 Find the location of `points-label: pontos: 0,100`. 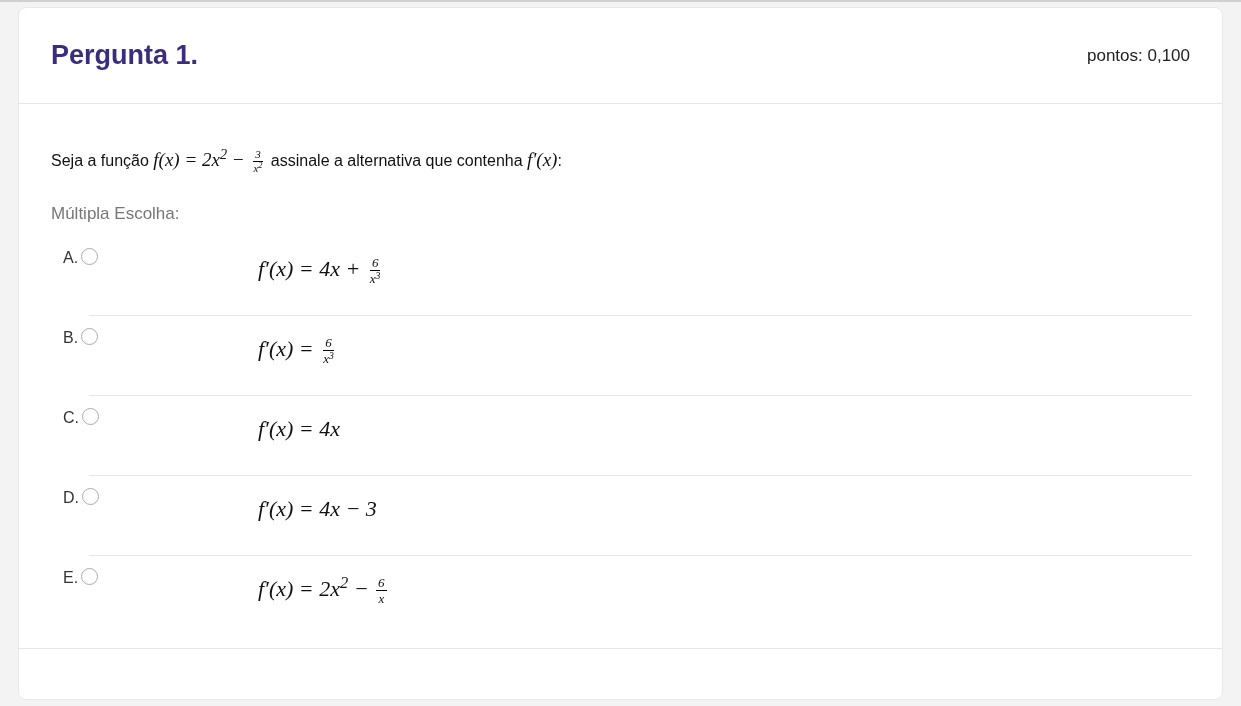

points-label: pontos: 0,100 is located at coordinates (1138, 55).